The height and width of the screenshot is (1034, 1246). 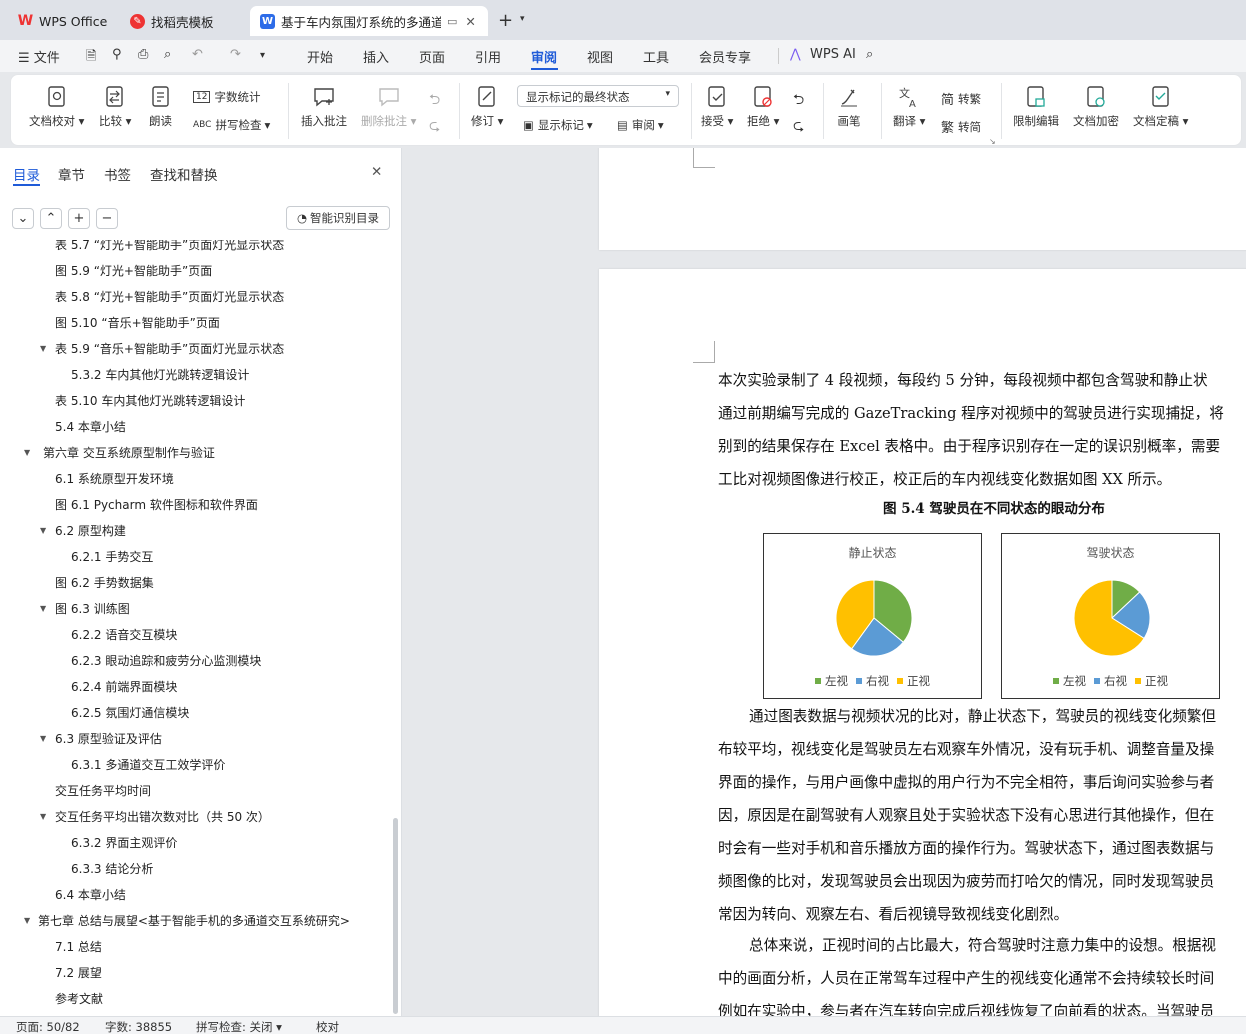 What do you see at coordinates (196, 609) in the screenshot?
I see `toc-item: ▼ 图 6.3 训练图` at bounding box center [196, 609].